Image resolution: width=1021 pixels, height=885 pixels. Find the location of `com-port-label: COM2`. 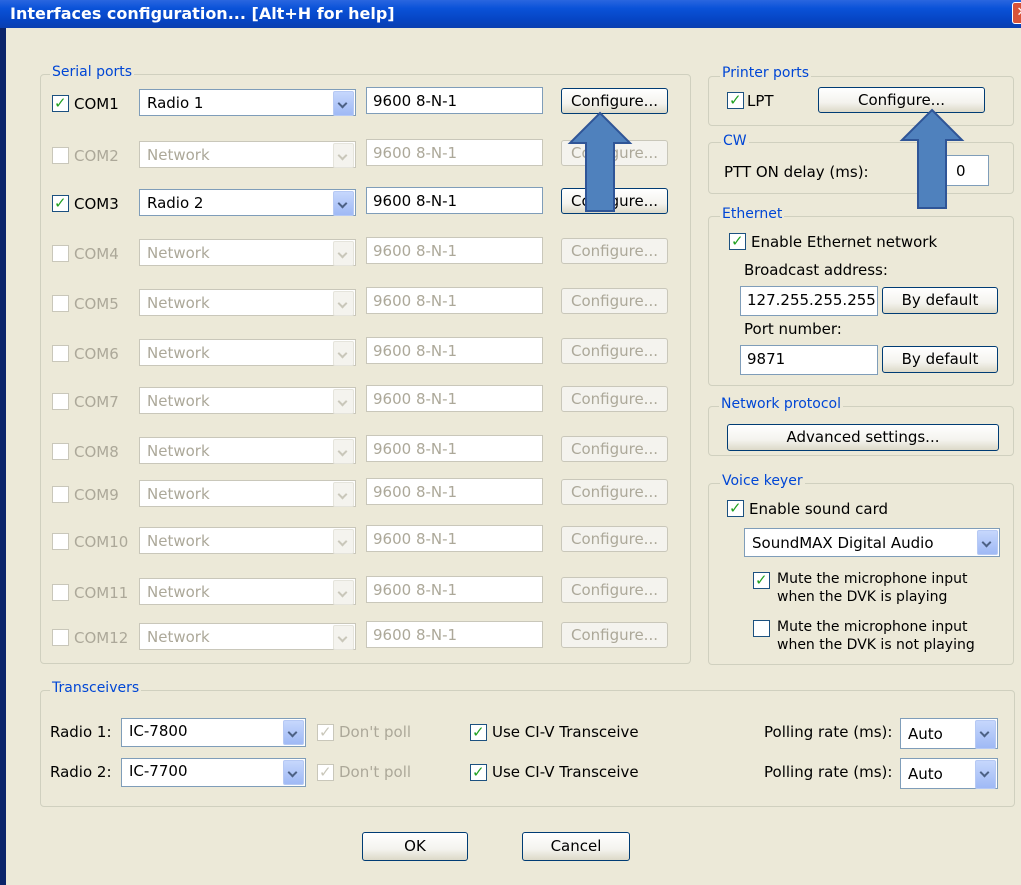

com-port-label: COM2 is located at coordinates (96, 156).